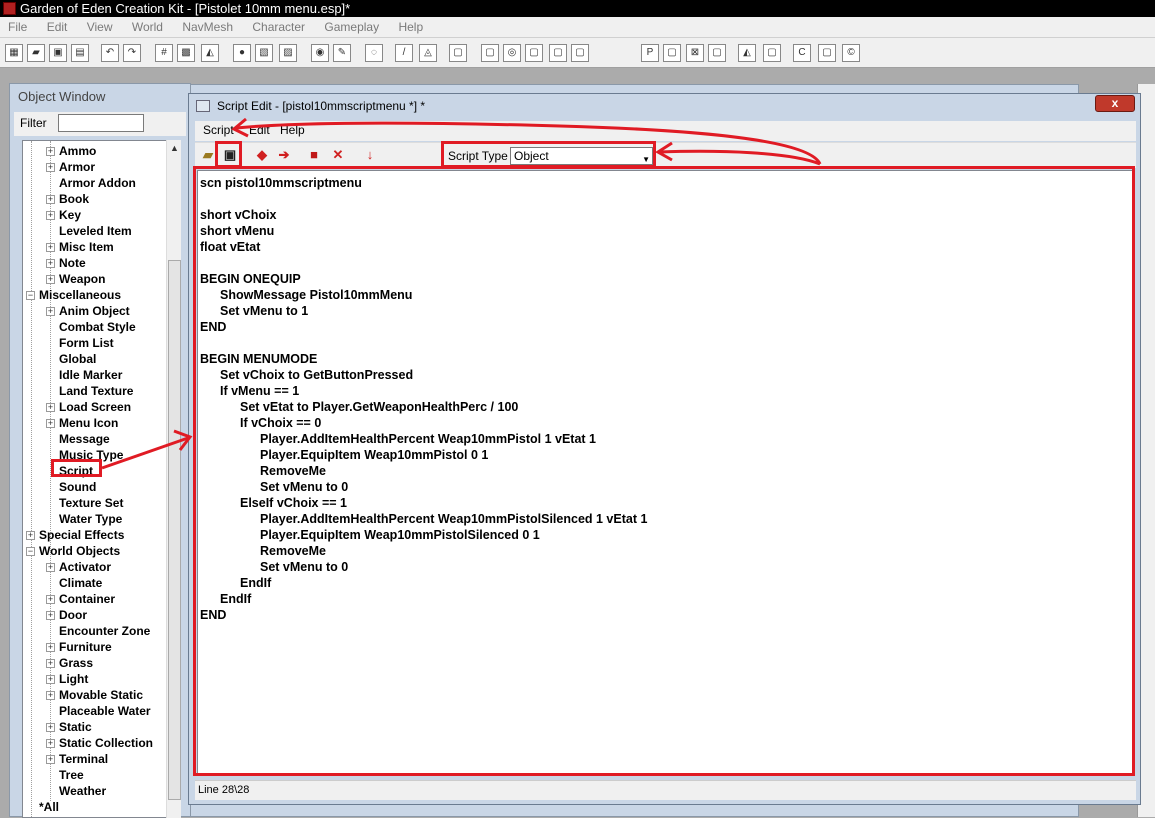 The height and width of the screenshot is (818, 1155). What do you see at coordinates (512, 53) in the screenshot?
I see `toolbar-tool-icon: ◎` at bounding box center [512, 53].